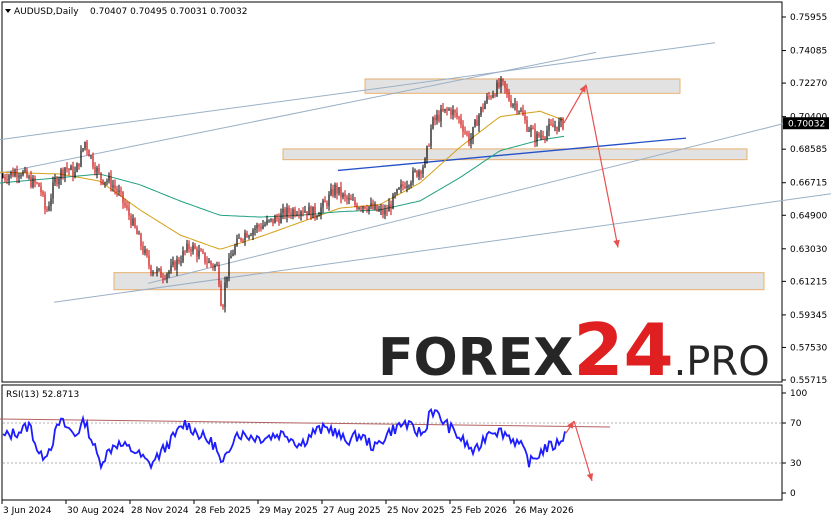 Image resolution: width=831 pixels, height=521 pixels. What do you see at coordinates (352, 511) in the screenshot?
I see `time-tick-label: 27 Aug 2025` at bounding box center [352, 511].